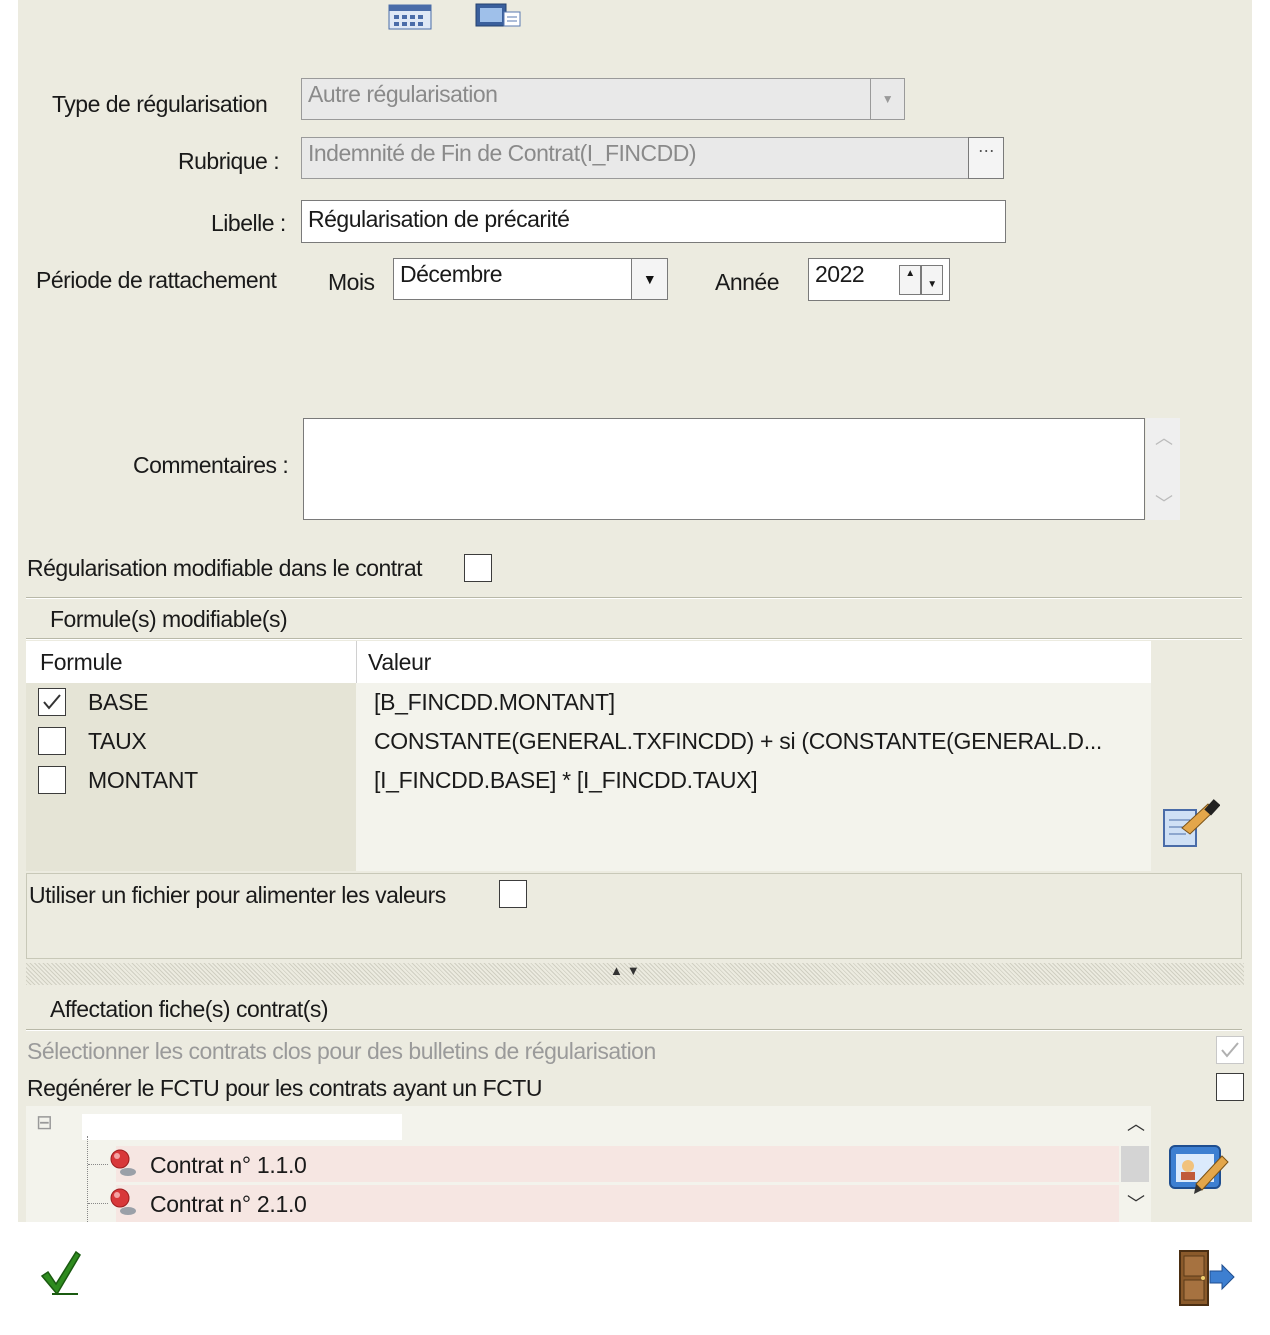 The height and width of the screenshot is (1335, 1270). What do you see at coordinates (229, 161) in the screenshot?
I see `rubrique-label: Rubrique :` at bounding box center [229, 161].